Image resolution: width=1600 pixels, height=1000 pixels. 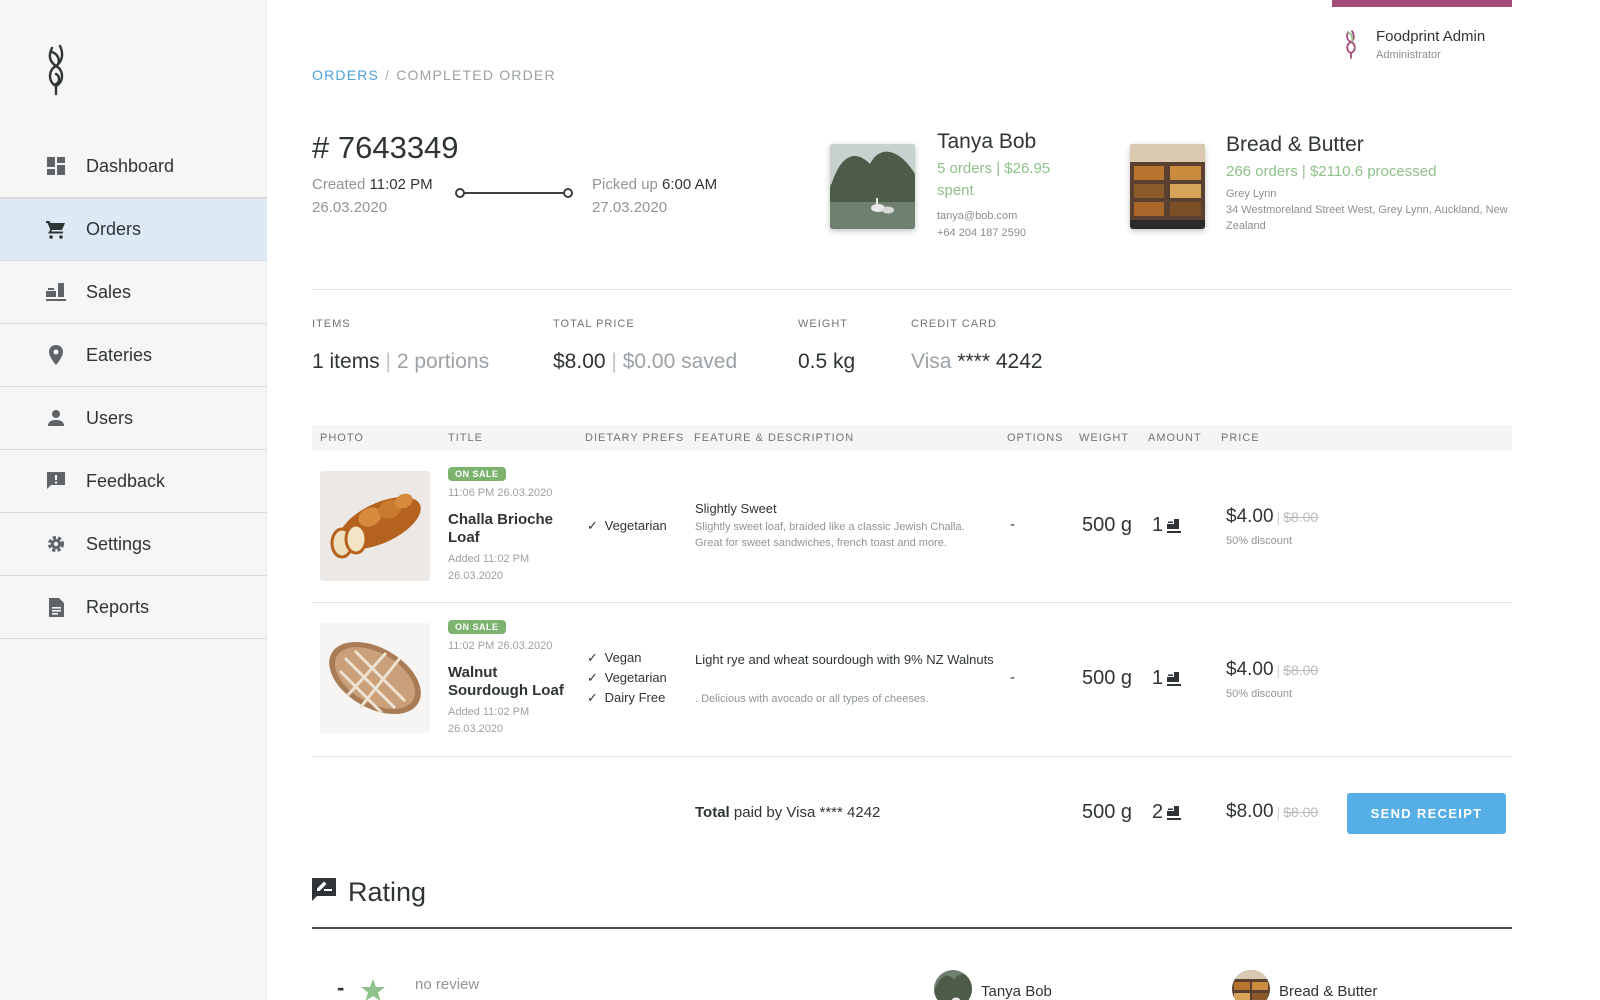 I want to click on customer-avatar, so click(x=953, y=985).